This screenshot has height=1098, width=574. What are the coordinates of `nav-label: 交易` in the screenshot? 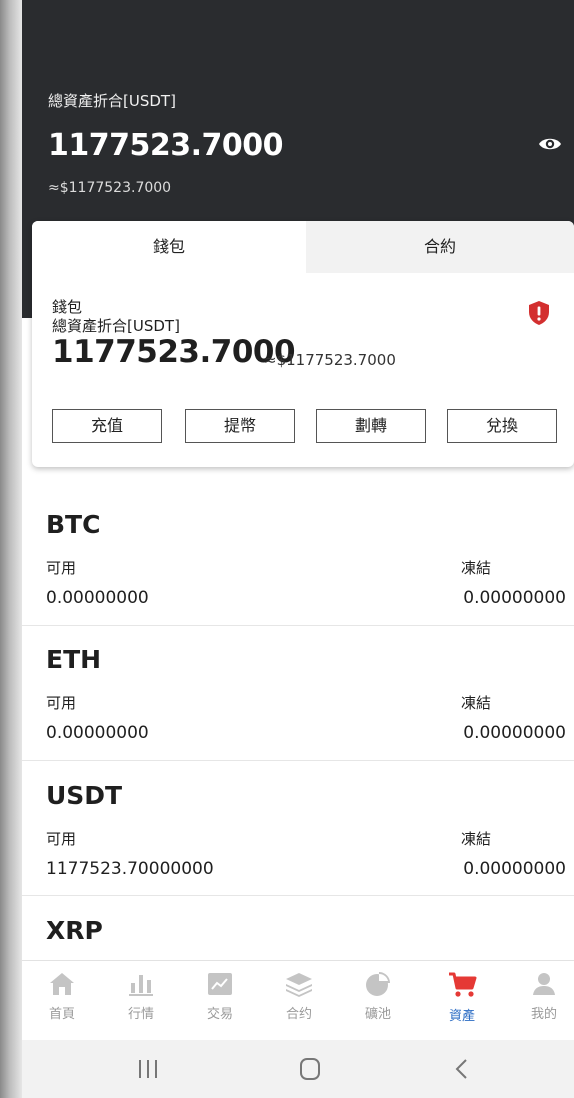 It's located at (219, 1014).